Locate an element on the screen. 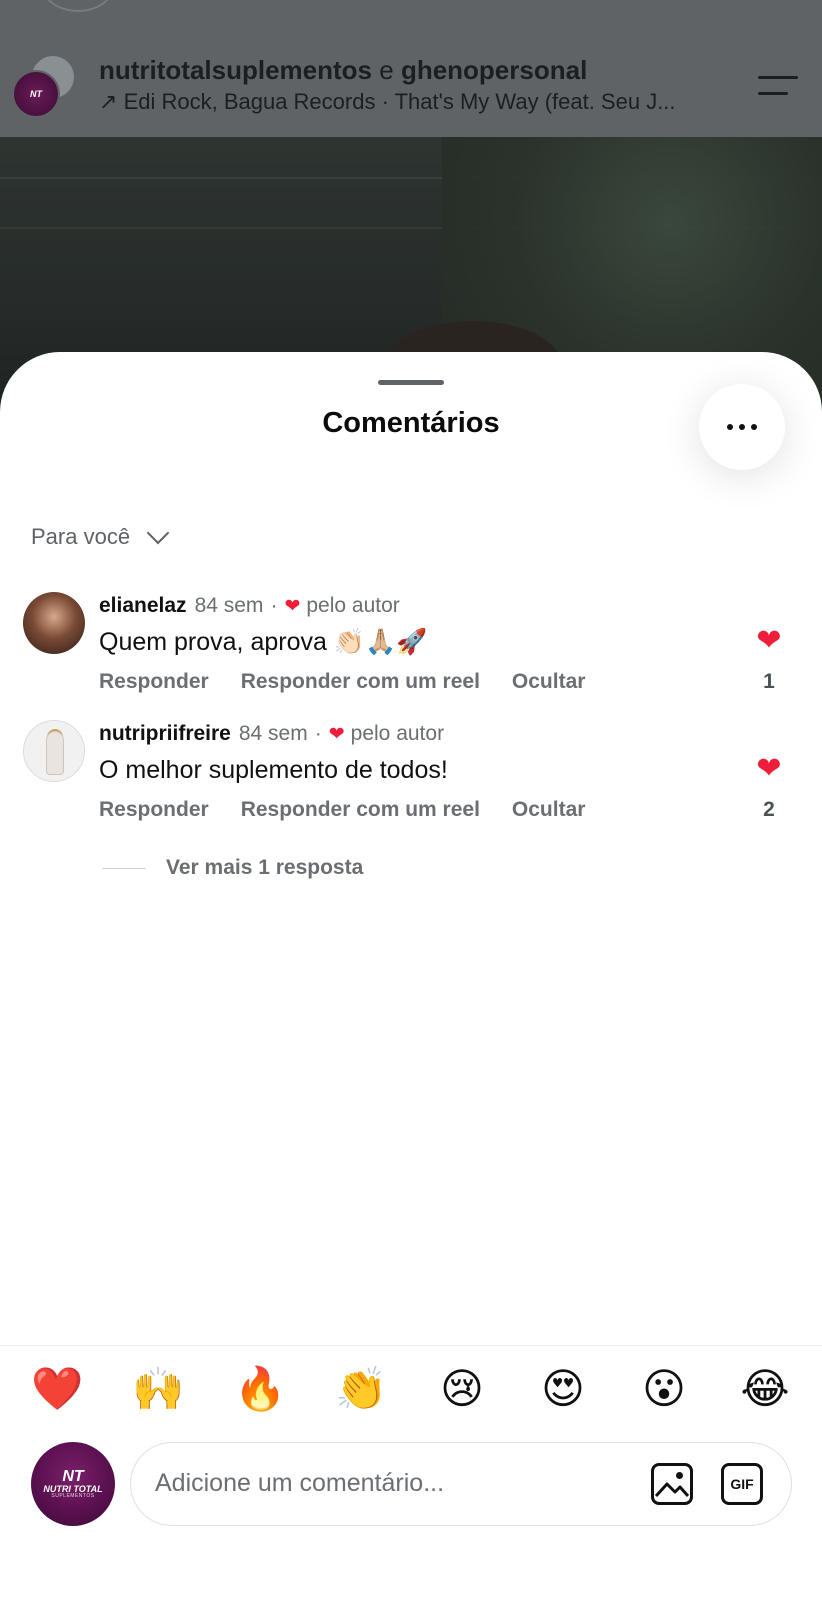  chevron-down-icon is located at coordinates (158, 533).